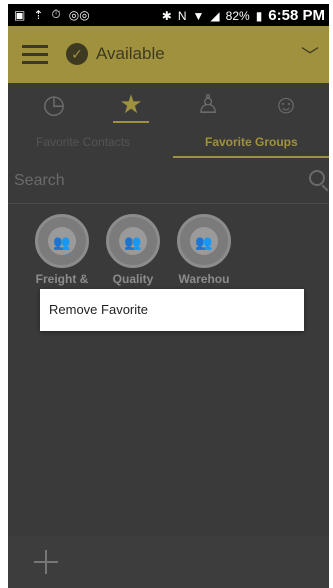  Describe the element at coordinates (168, 143) in the screenshot. I see `favorites-tabs: Favorite Contacts Favorite Groups` at that location.